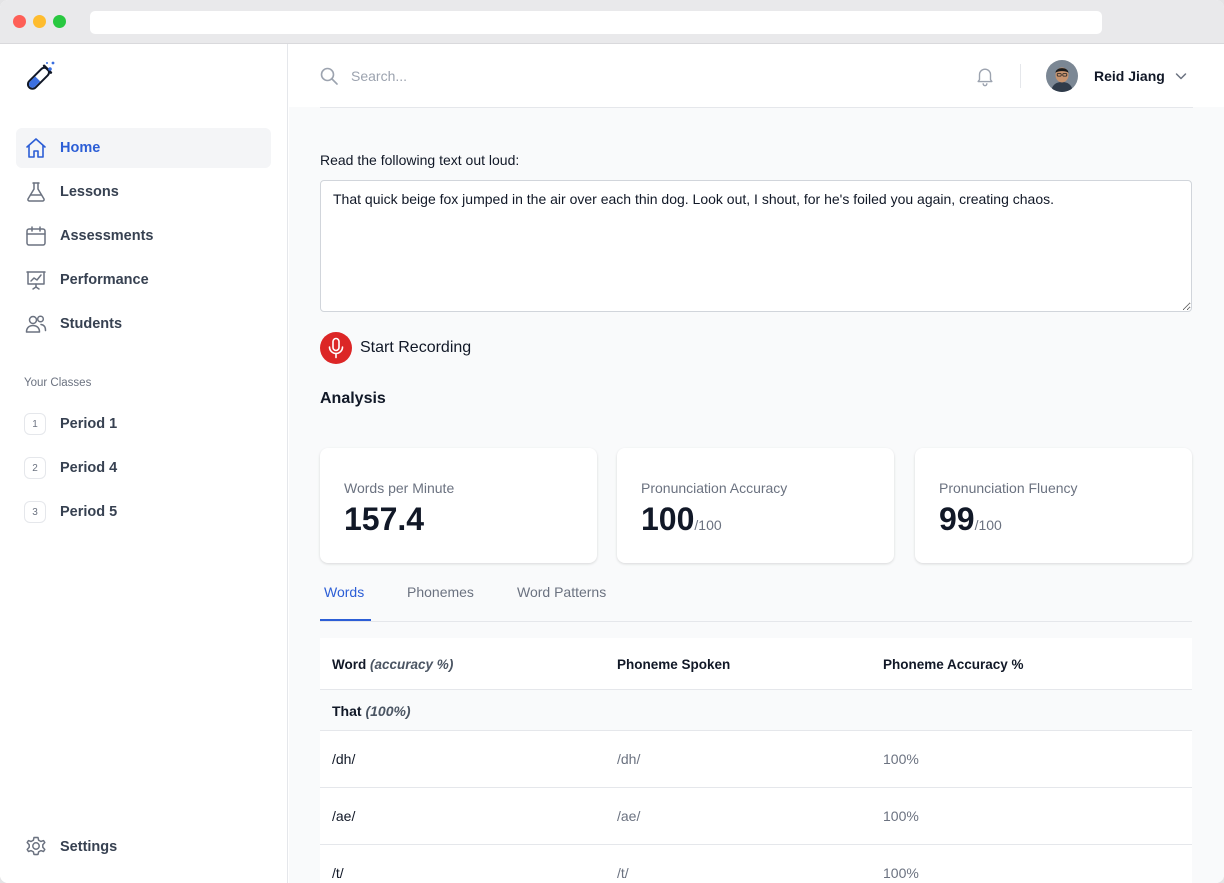 This screenshot has width=1224, height=883. I want to click on maximize-window-button, so click(59, 21).